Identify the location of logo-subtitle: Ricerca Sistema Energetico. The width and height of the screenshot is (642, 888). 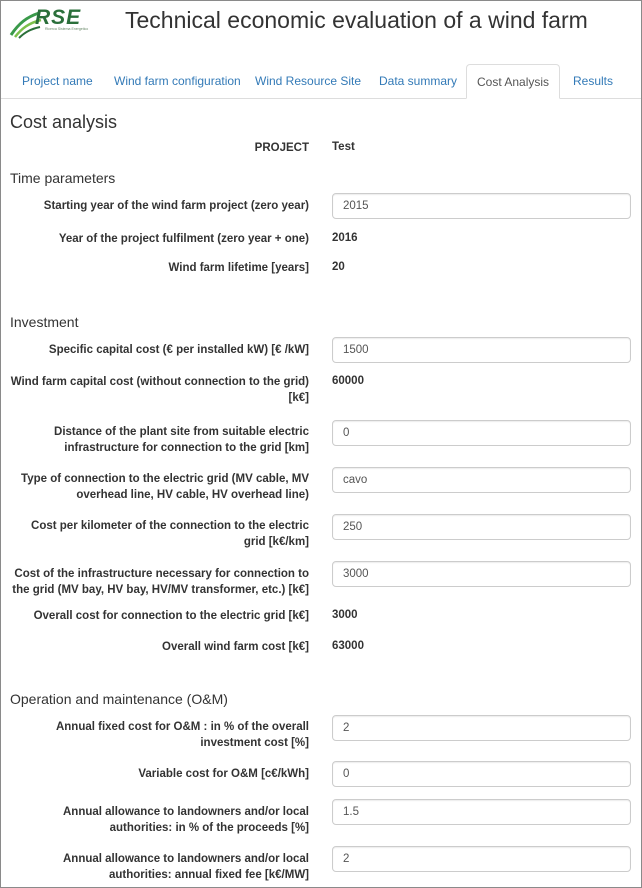
(67, 29).